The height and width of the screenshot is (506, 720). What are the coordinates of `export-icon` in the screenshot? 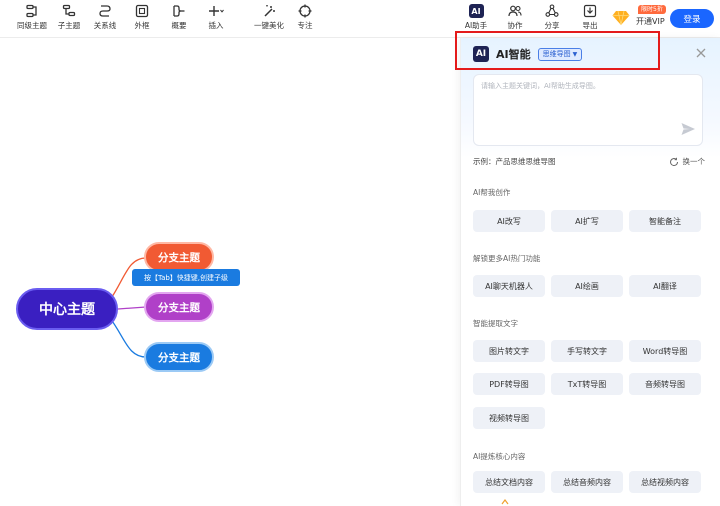 It's located at (590, 11).